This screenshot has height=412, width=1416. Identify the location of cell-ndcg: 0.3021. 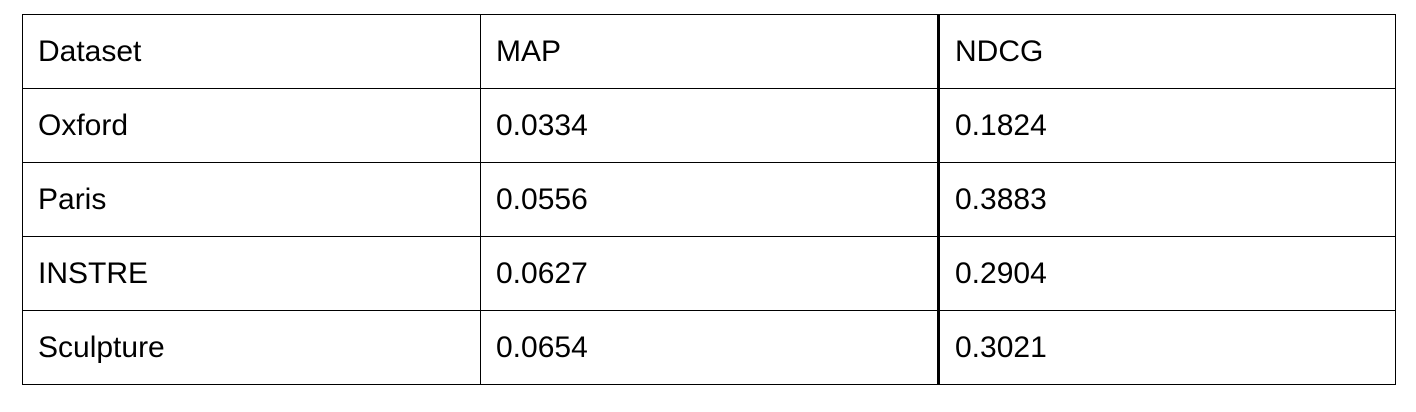
(1166, 347).